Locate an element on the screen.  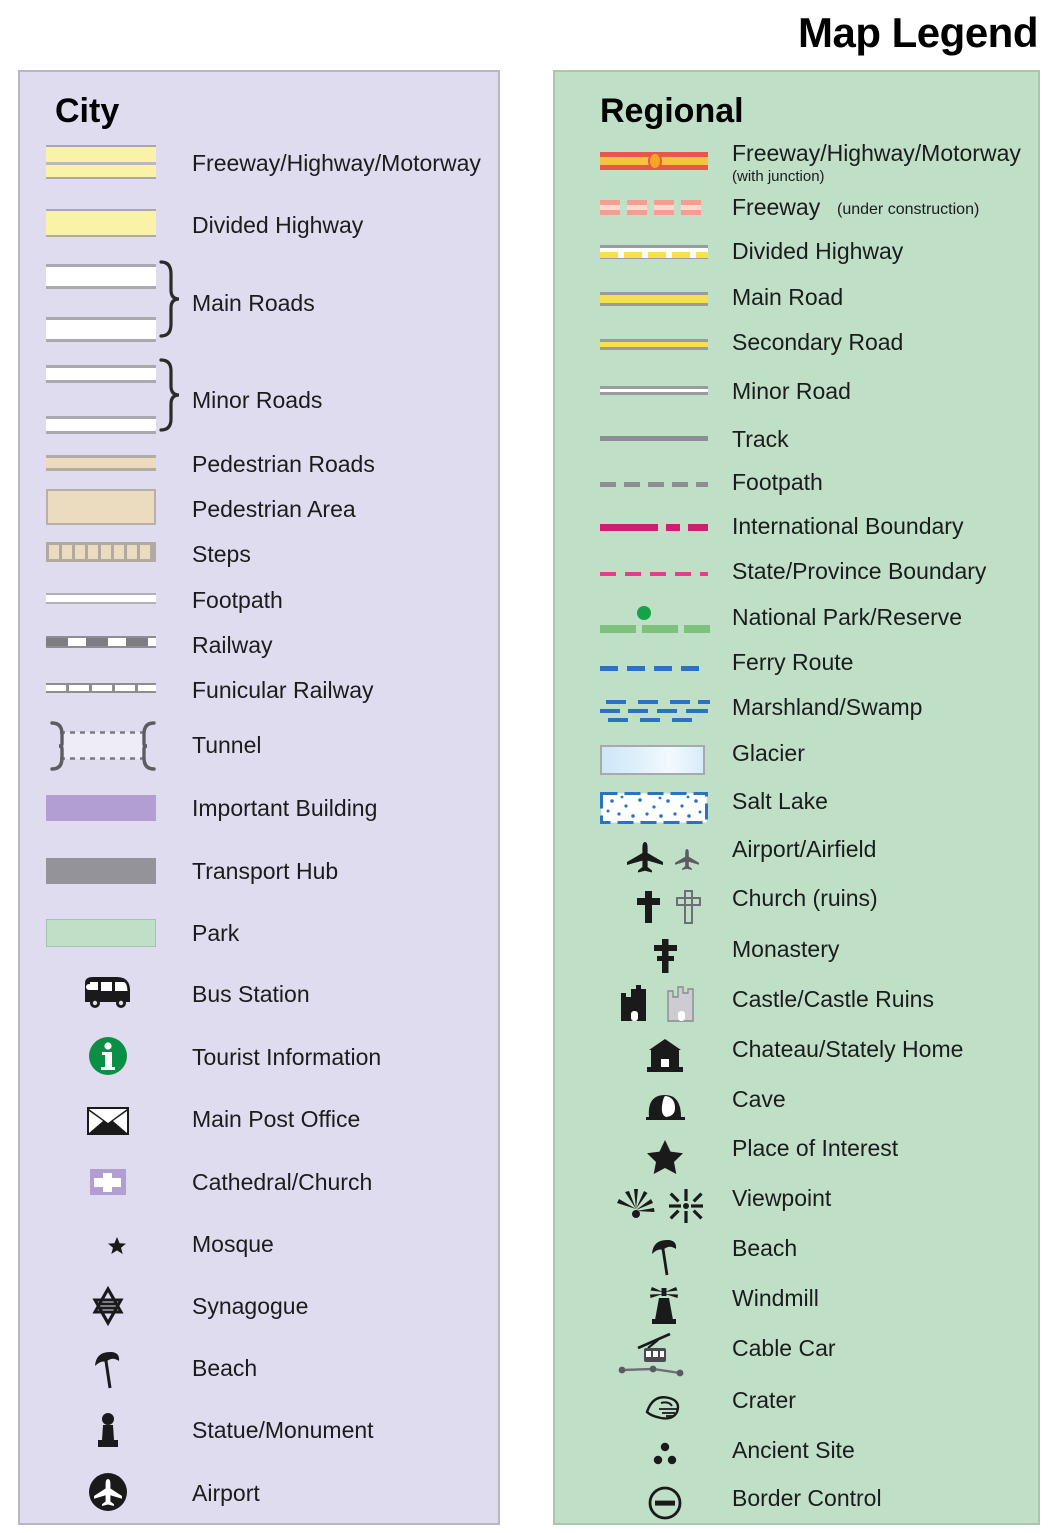
city-label-11: Important Building is located at coordinates (285, 808).